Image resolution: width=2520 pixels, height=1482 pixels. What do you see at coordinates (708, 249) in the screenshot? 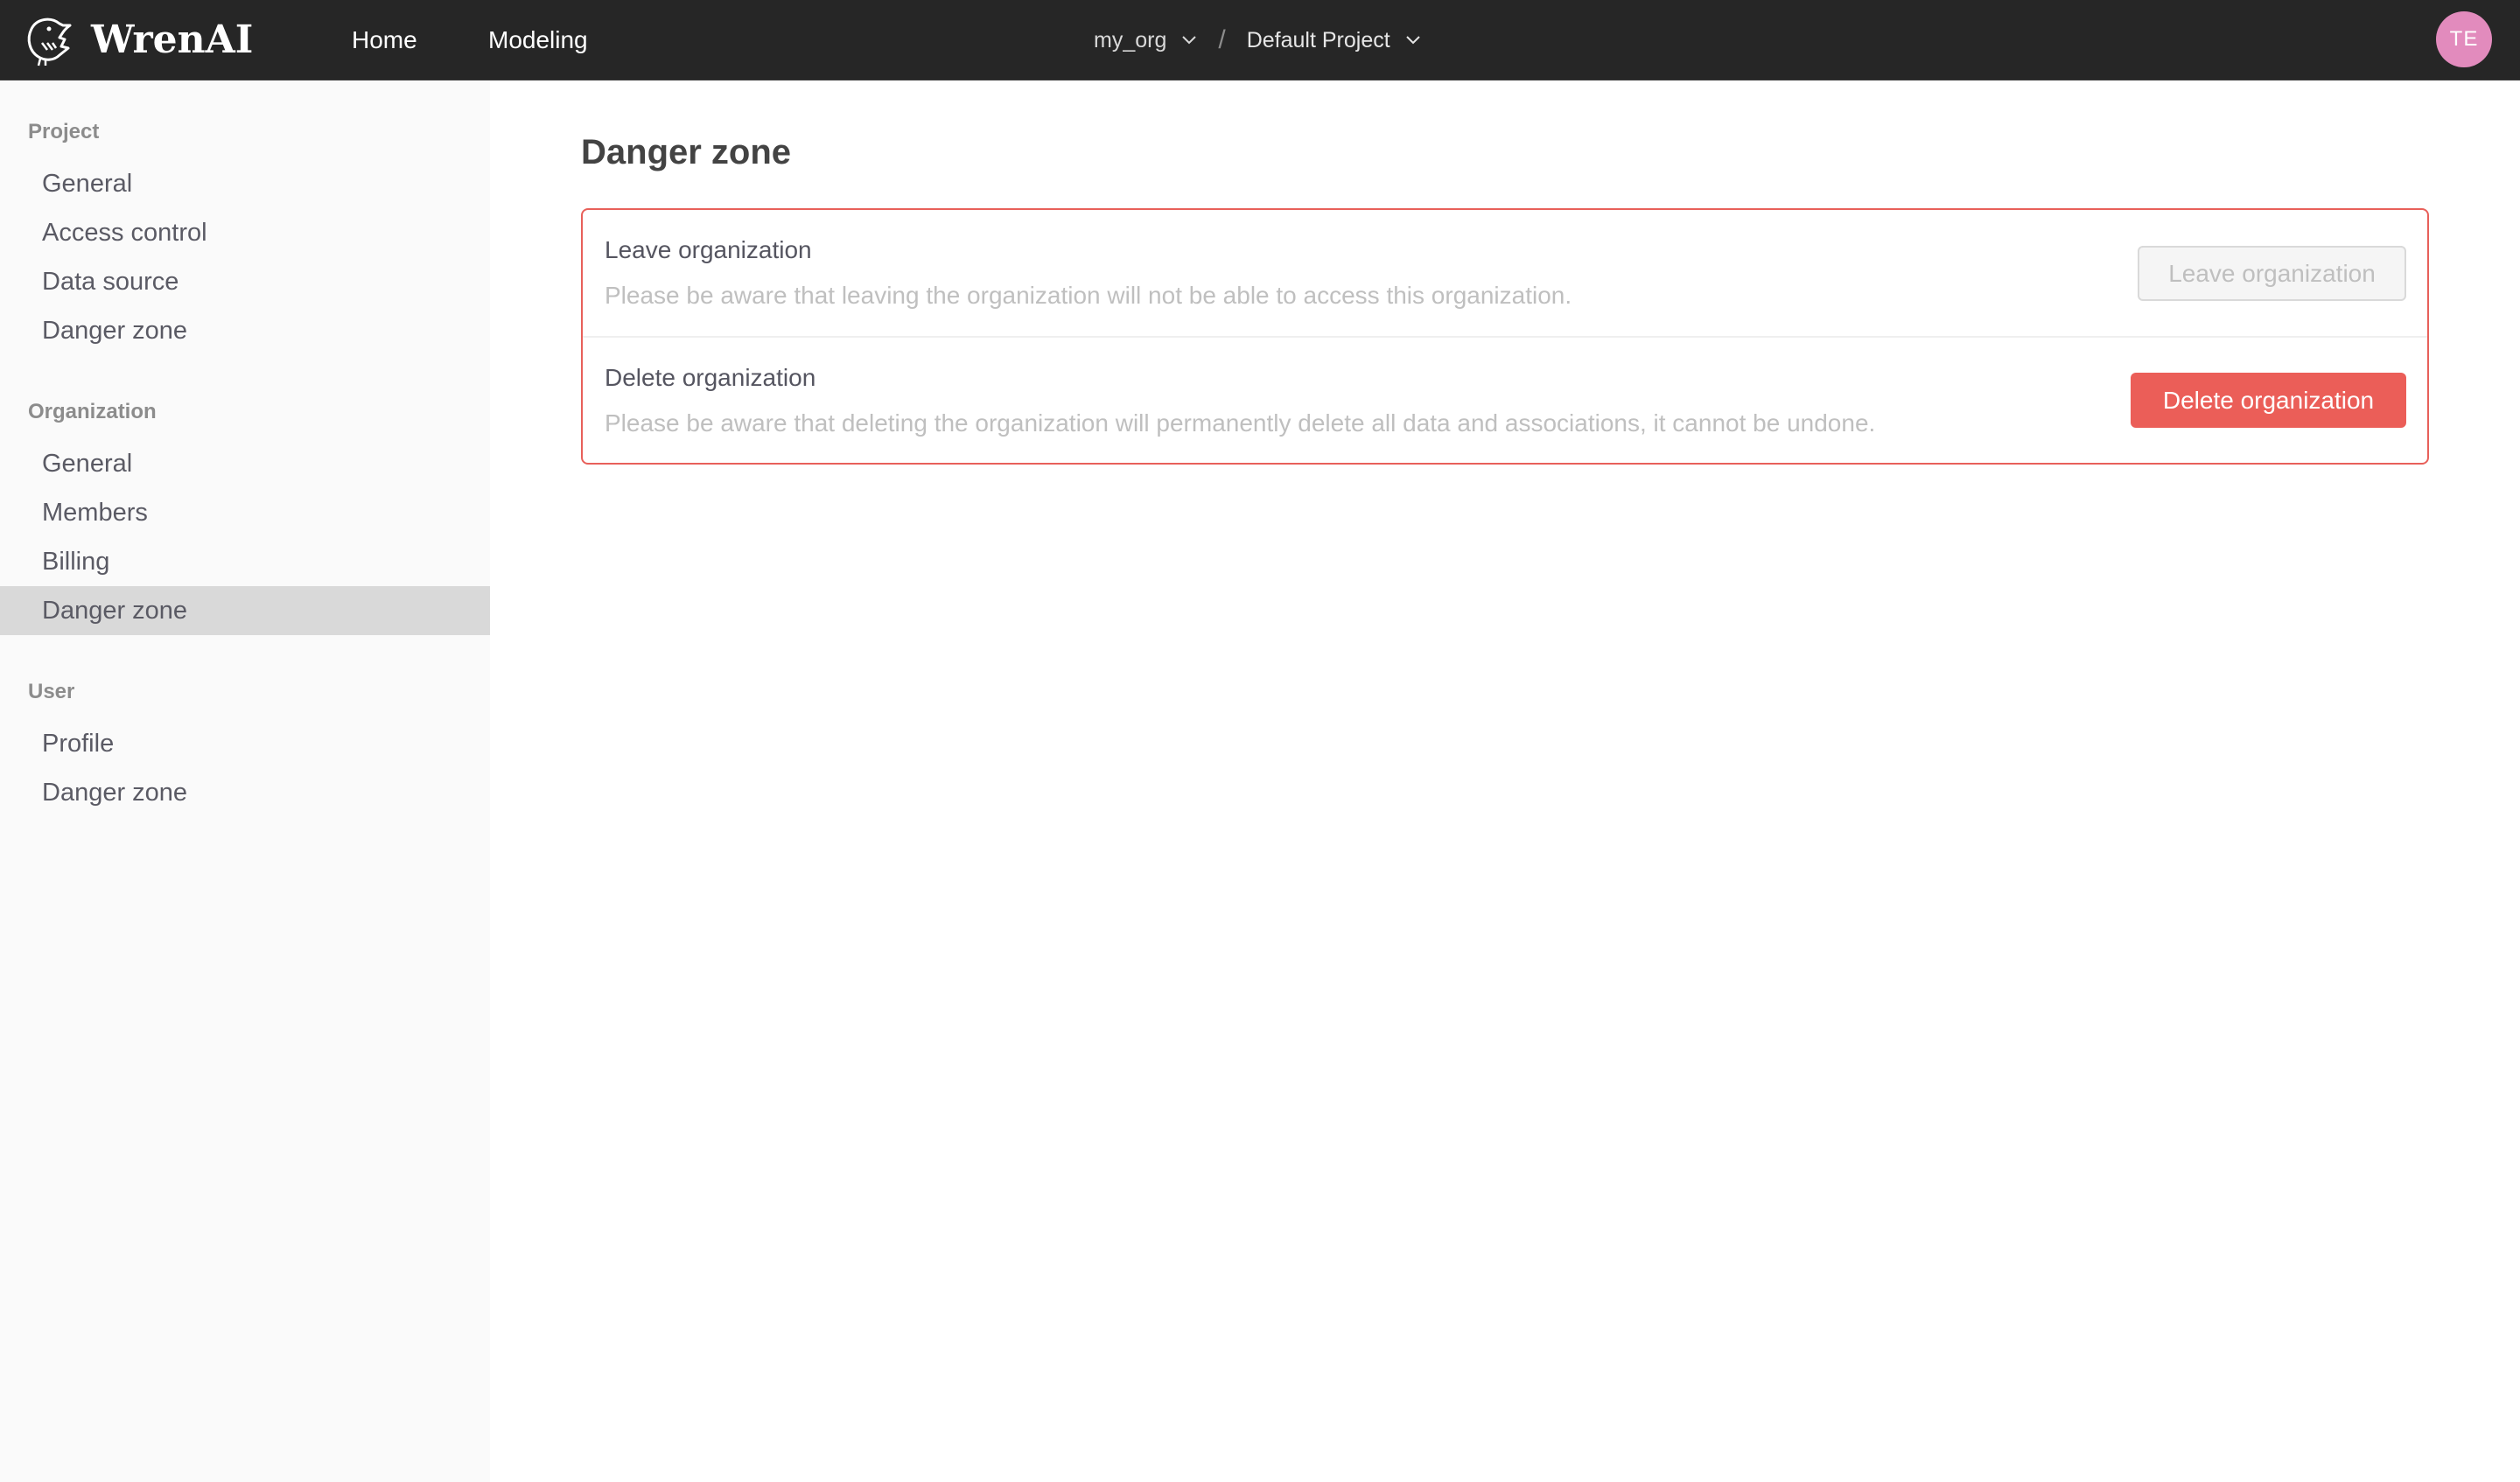
I see `leave-organization-title: Leave organization` at bounding box center [708, 249].